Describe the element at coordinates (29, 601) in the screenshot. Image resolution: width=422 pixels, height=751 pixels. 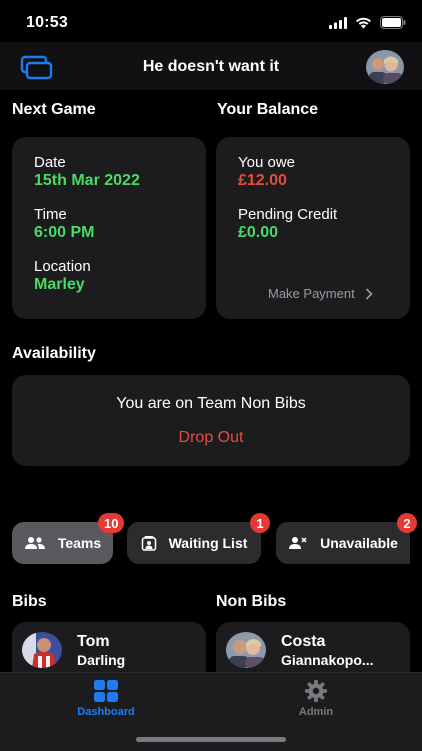
I see `bibs-title: Bibs` at that location.